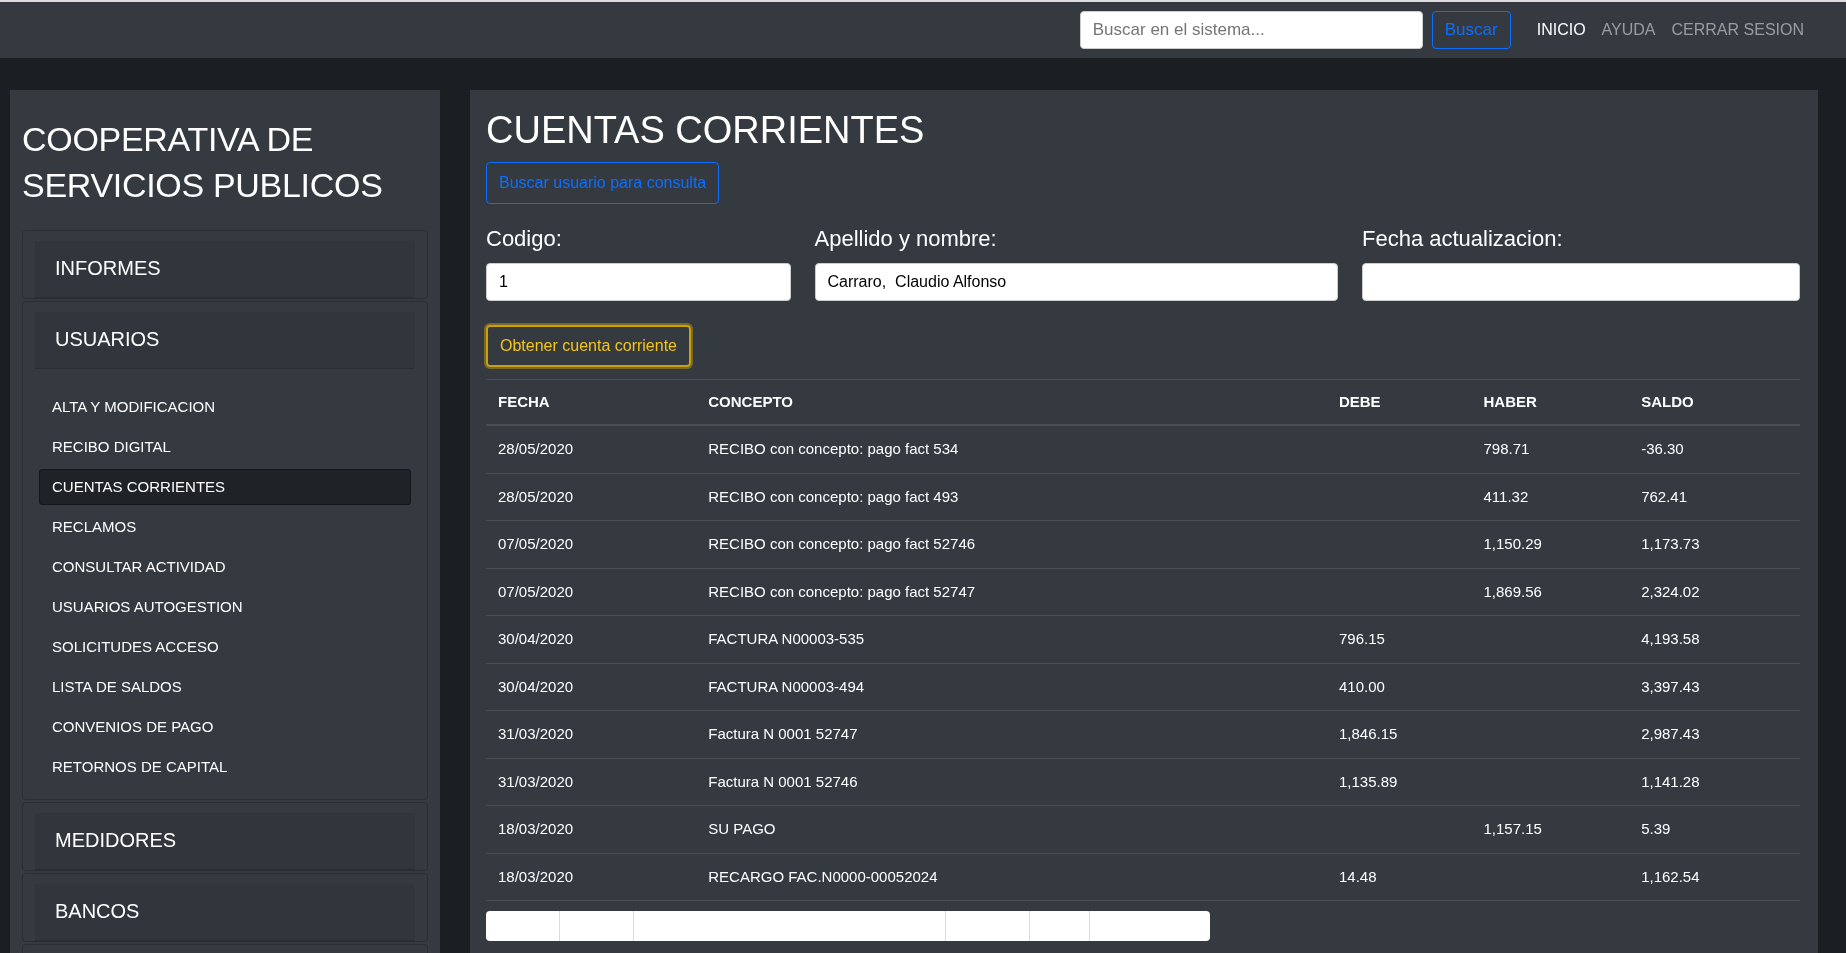  I want to click on column-header: FECHA, so click(591, 402).